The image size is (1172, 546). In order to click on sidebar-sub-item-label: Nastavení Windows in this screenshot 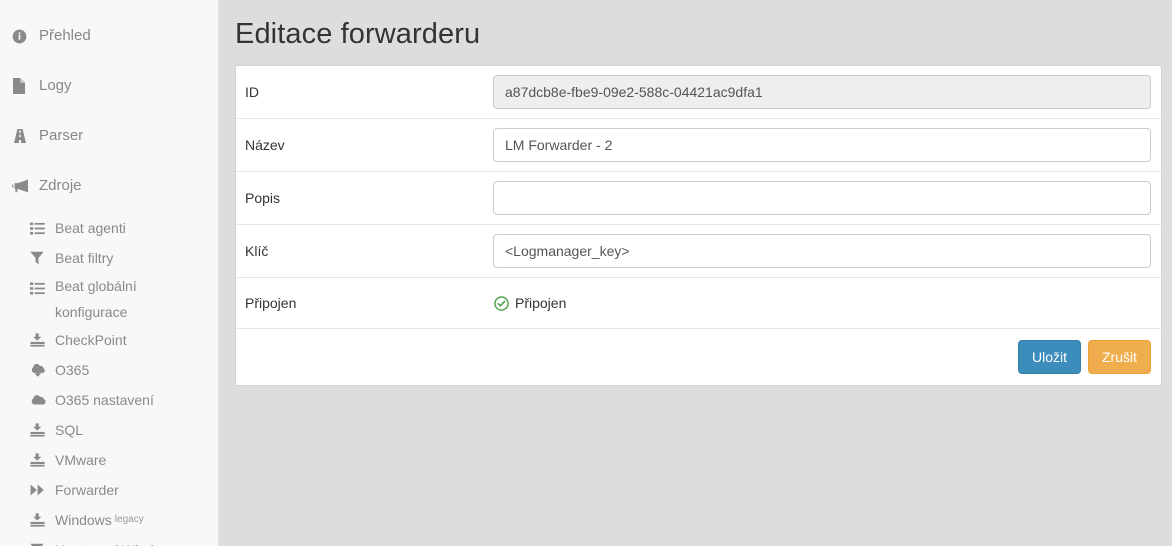, I will do `click(114, 540)`.